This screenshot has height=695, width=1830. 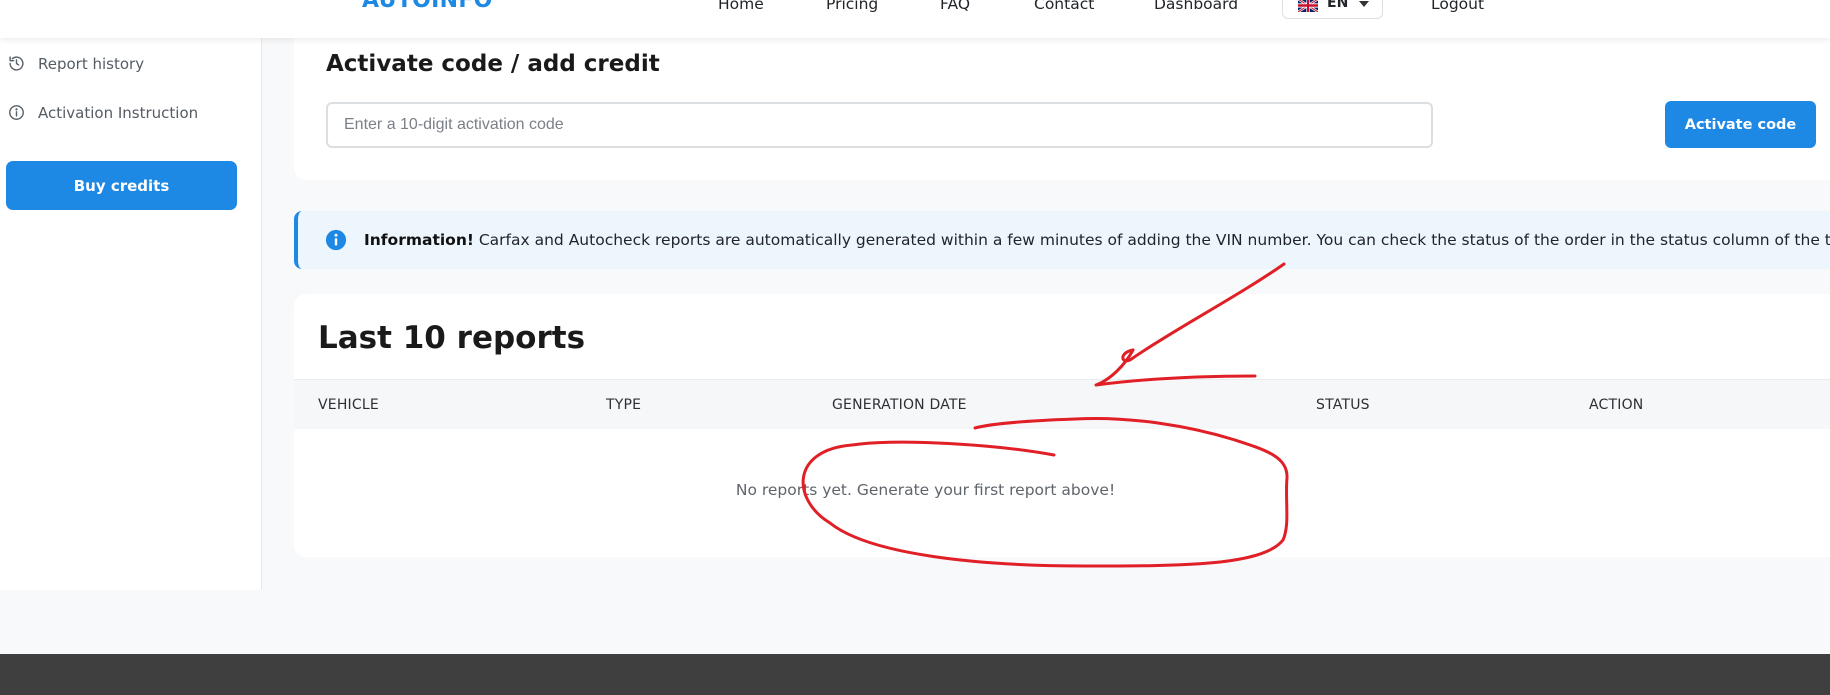 What do you see at coordinates (118, 113) in the screenshot?
I see `sidebar-item-label: Activation Instruction` at bounding box center [118, 113].